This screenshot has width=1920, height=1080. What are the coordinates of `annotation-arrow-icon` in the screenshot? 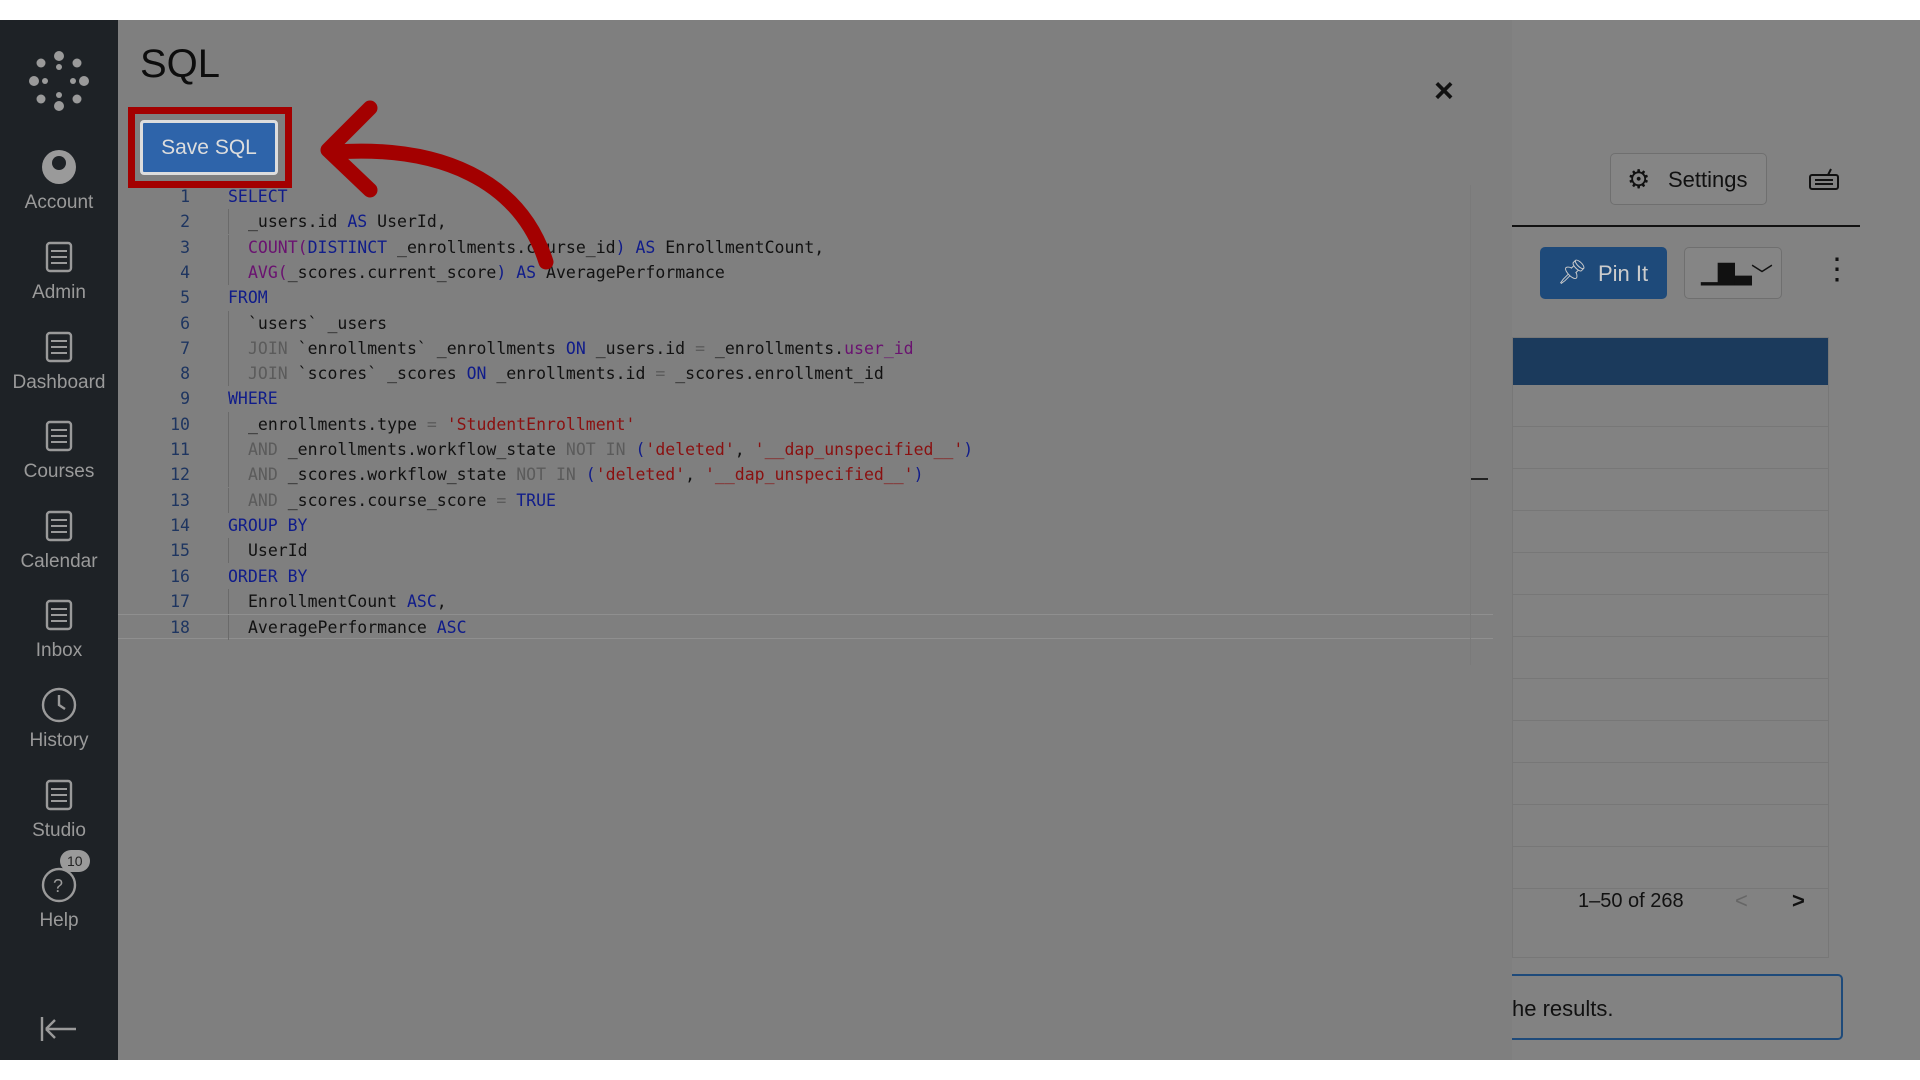 It's located at (437, 185).